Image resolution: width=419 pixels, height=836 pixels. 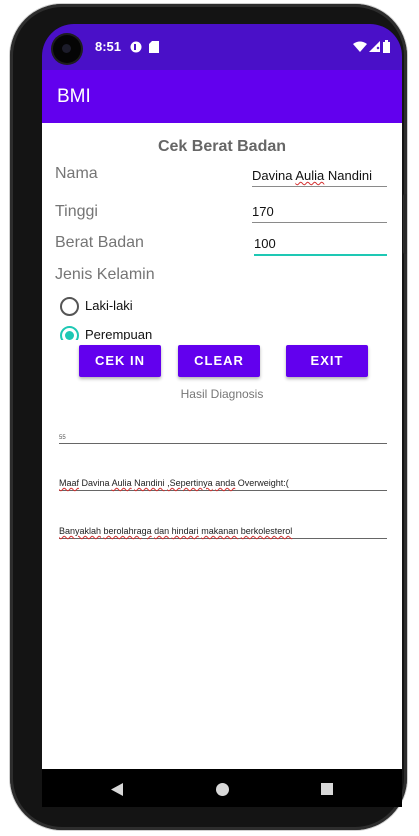 I want to click on berat-input: 100, so click(x=320, y=242).